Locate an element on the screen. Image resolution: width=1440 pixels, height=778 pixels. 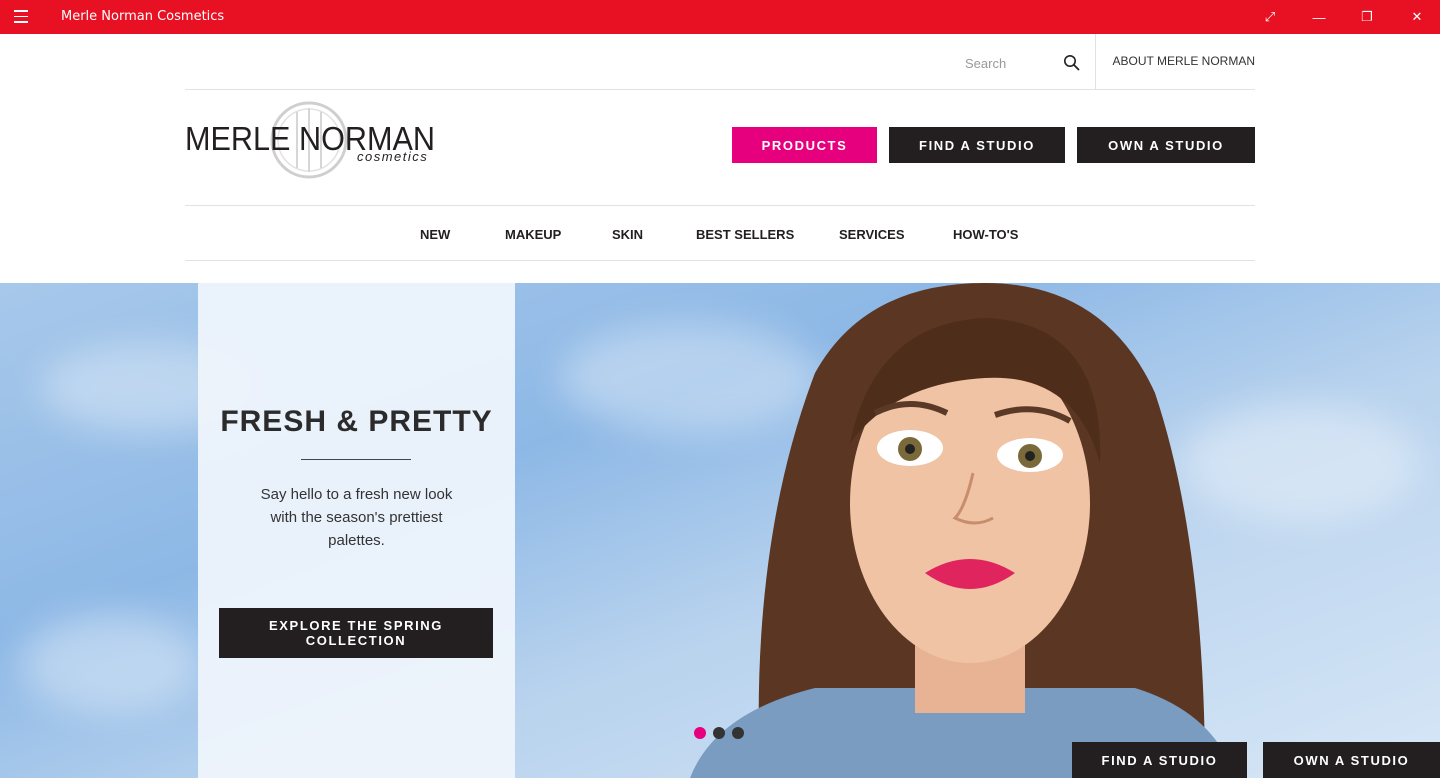
nav-item-best-sellers: BEST SELLERS is located at coordinates (745, 234).